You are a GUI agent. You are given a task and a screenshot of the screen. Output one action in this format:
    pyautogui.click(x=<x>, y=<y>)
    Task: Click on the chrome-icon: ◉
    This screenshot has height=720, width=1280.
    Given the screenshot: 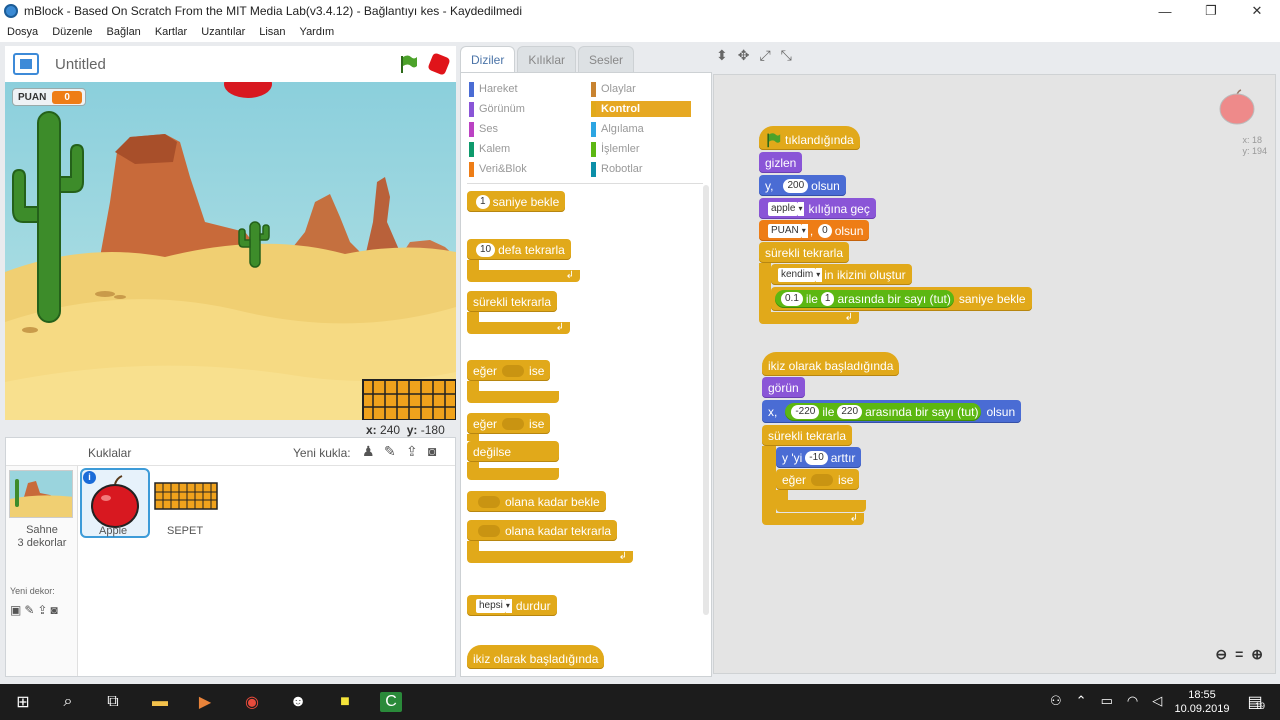 What is the action you would take?
    pyautogui.click(x=252, y=702)
    